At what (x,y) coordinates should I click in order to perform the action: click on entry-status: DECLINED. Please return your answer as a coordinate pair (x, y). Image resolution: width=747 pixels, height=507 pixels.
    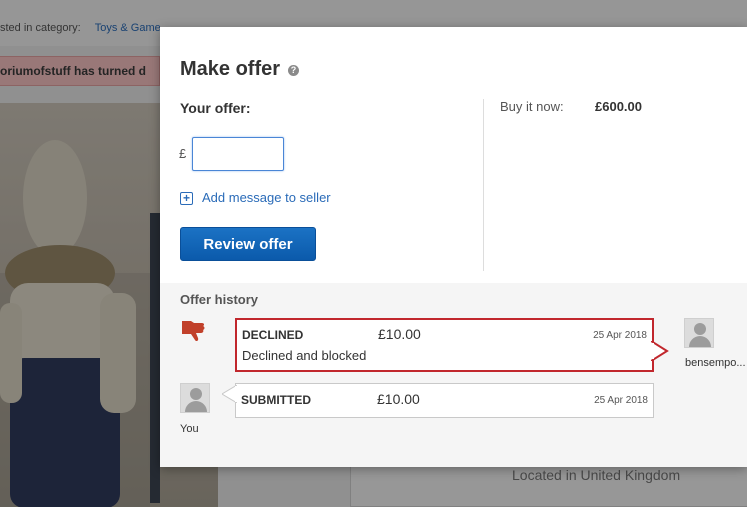
    Looking at the image, I should click on (273, 335).